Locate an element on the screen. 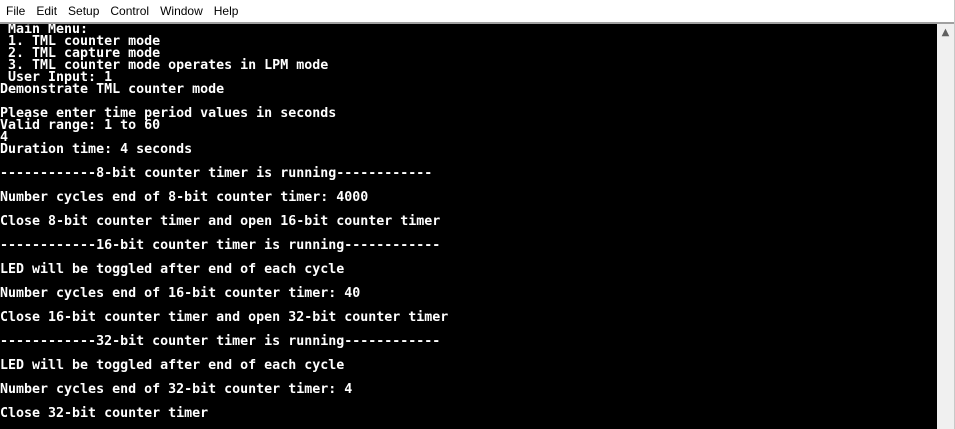 Image resolution: width=955 pixels, height=429 pixels. vertical-scrollbar: ▲ is located at coordinates (945, 226).